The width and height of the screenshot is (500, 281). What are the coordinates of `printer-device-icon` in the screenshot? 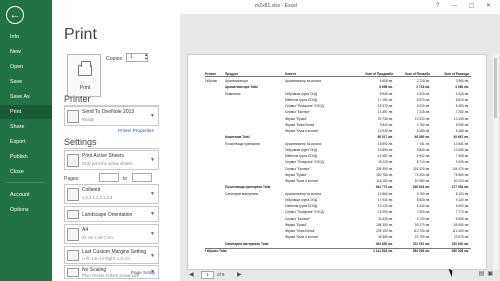 It's located at (73, 116).